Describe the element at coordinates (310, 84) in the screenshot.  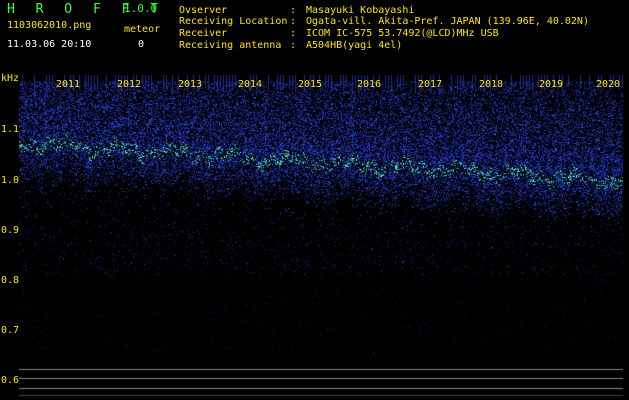
I see `year-label: 2015` at that location.